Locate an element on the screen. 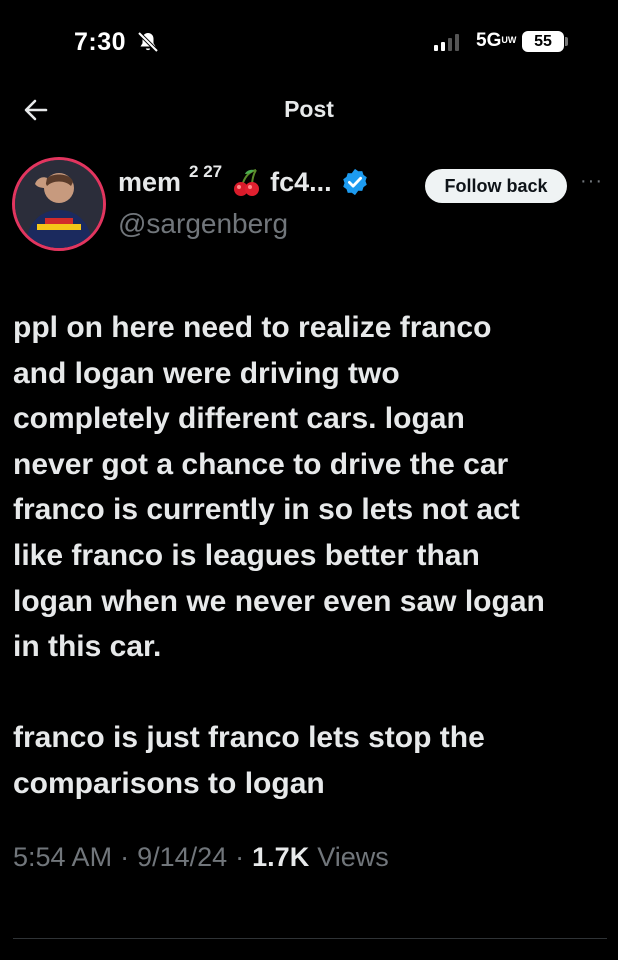 The height and width of the screenshot is (960, 618). post-line: franco is currently in so lets not act is located at coordinates (266, 510).